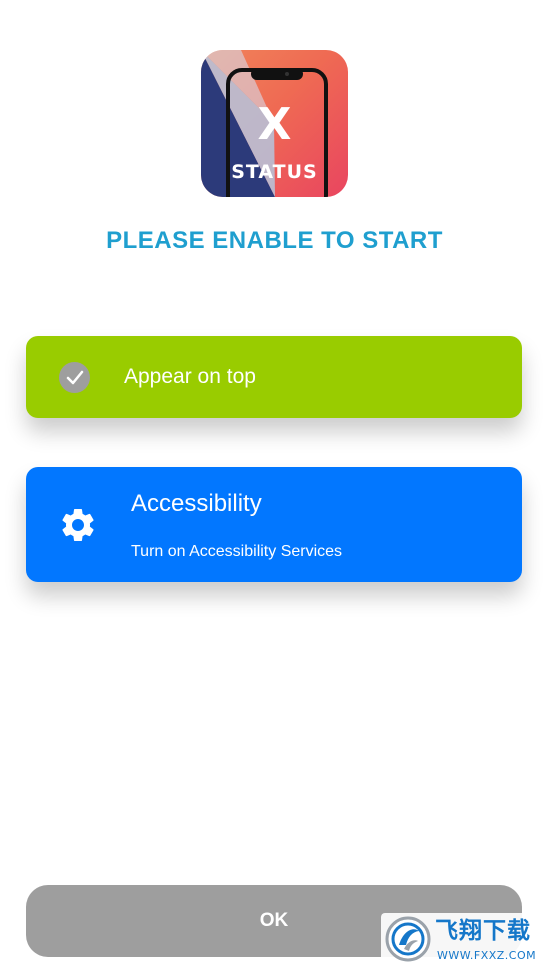  I want to click on check-icon, so click(74, 377).